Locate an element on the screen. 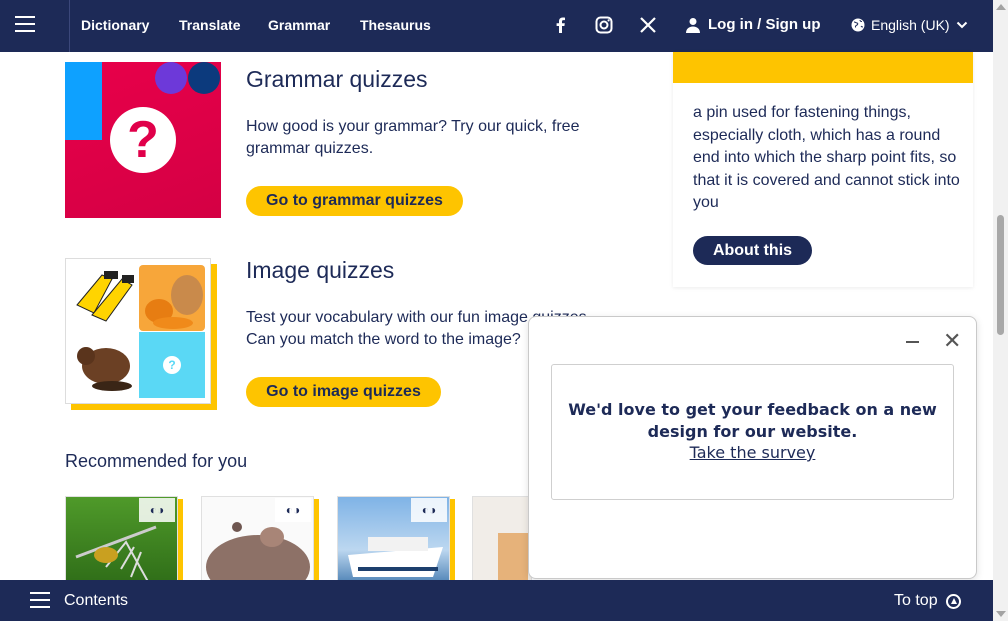  nav-link-translate: Translate is located at coordinates (209, 25).